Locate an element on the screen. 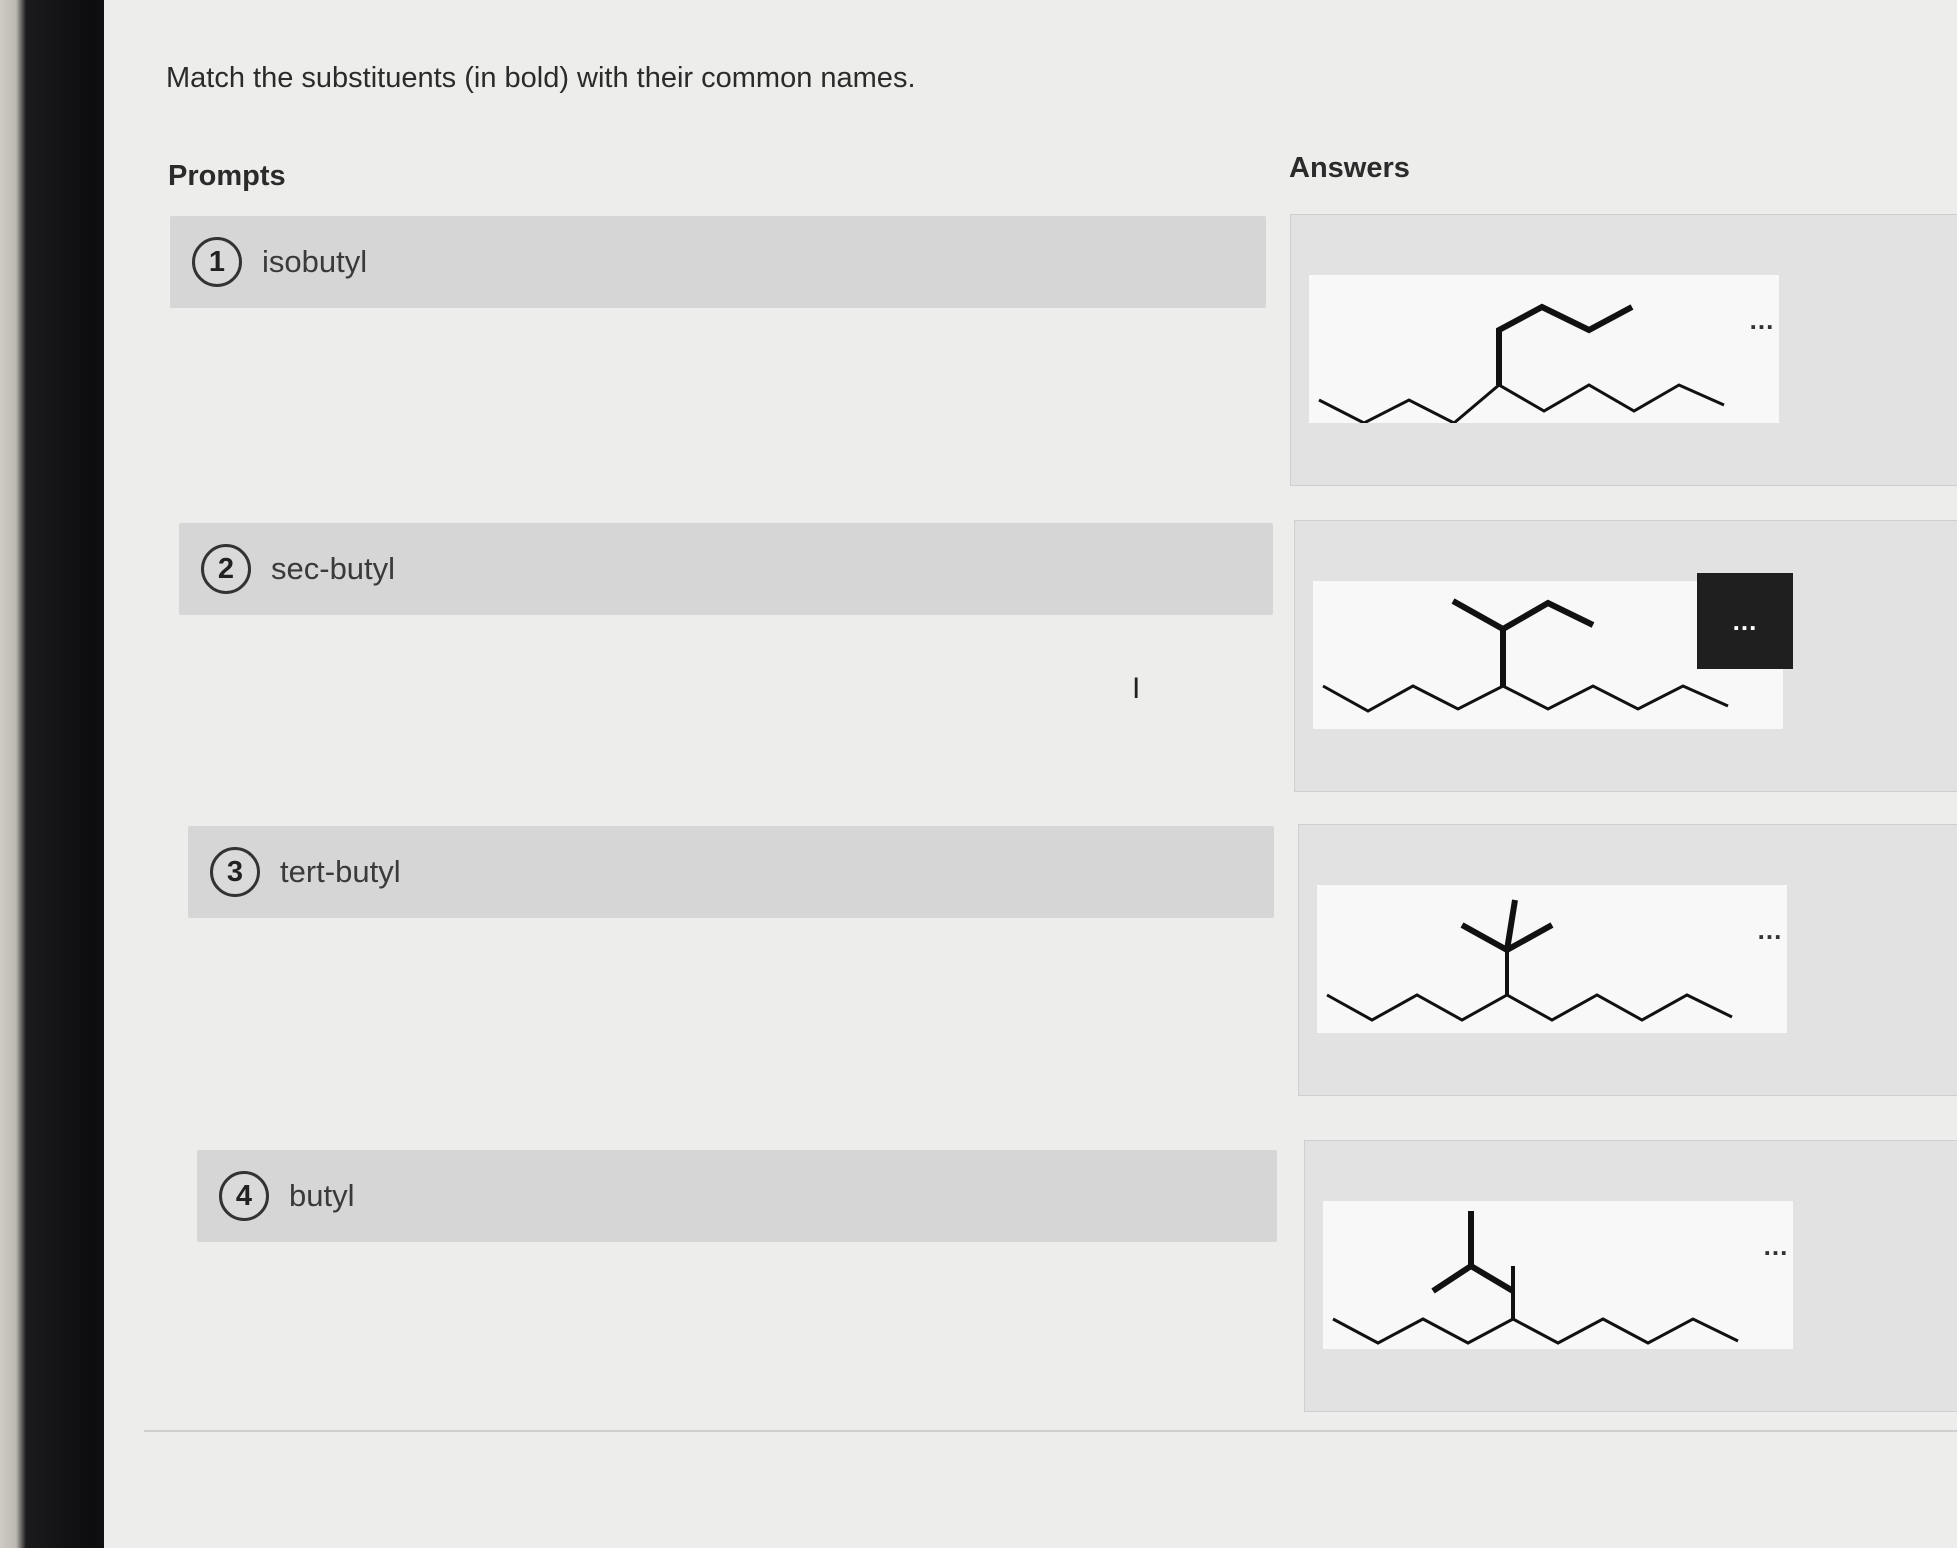 The width and height of the screenshot is (1957, 1548). prompt-number-badge: 3 is located at coordinates (235, 872).